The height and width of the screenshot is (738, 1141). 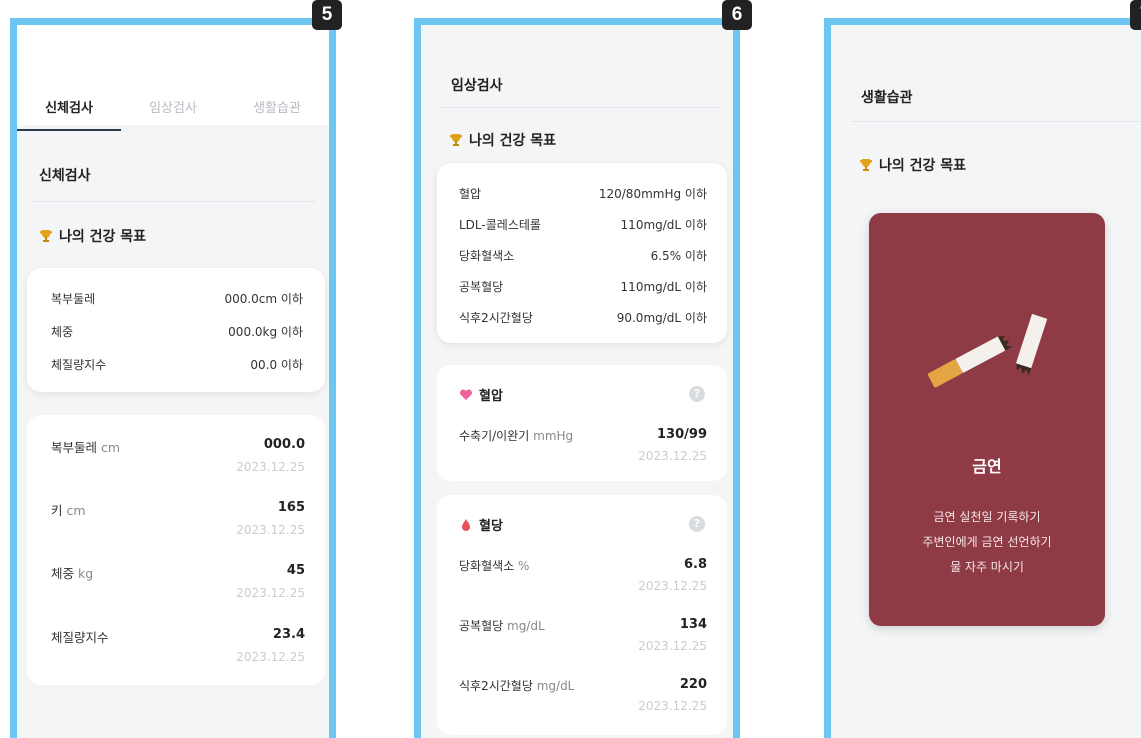 What do you see at coordinates (678, 256) in the screenshot?
I see `goal-value: 6.5% 이하` at bounding box center [678, 256].